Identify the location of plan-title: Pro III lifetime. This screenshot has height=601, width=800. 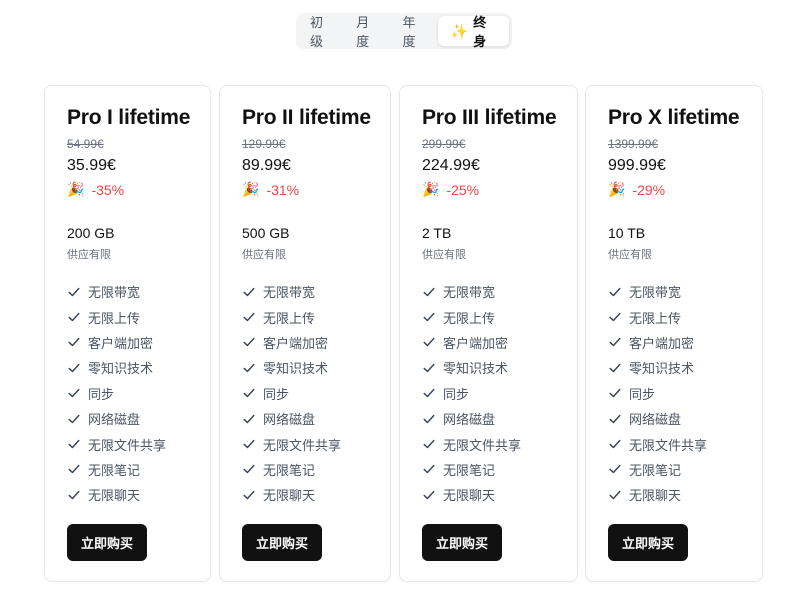
(489, 117).